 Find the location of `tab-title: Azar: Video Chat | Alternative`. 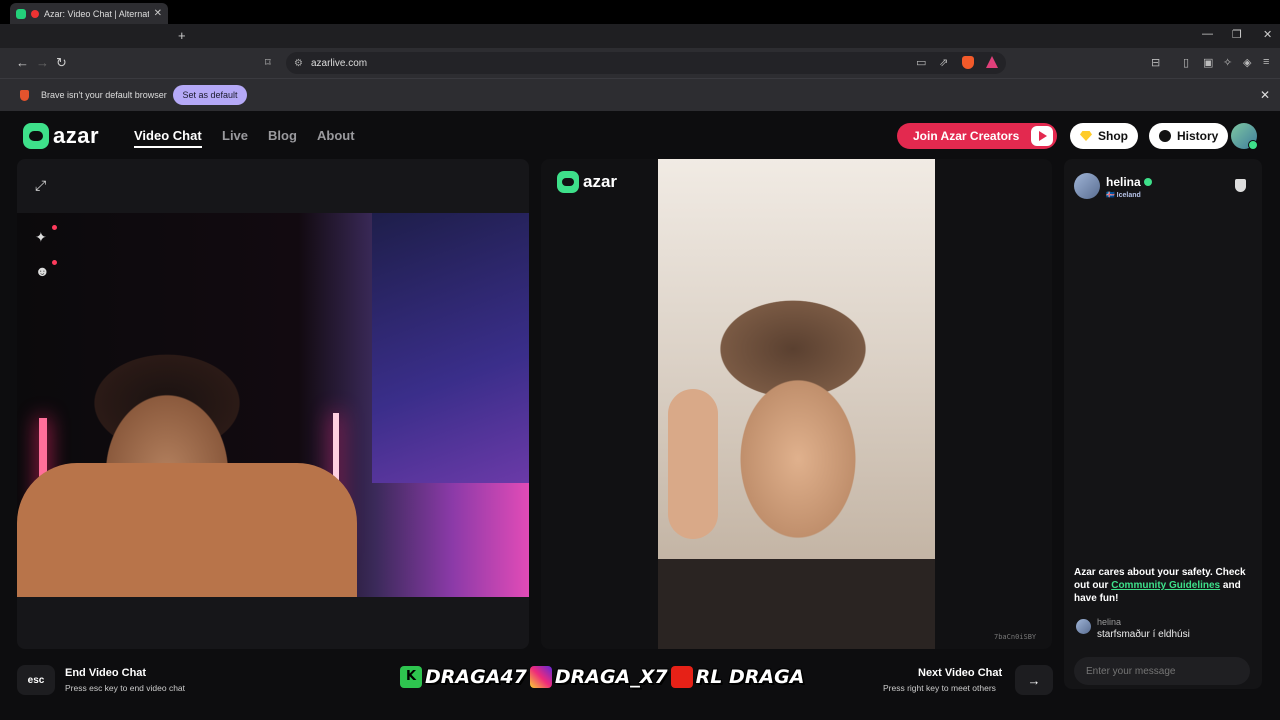

tab-title: Azar: Video Chat | Alternative is located at coordinates (96, 13).